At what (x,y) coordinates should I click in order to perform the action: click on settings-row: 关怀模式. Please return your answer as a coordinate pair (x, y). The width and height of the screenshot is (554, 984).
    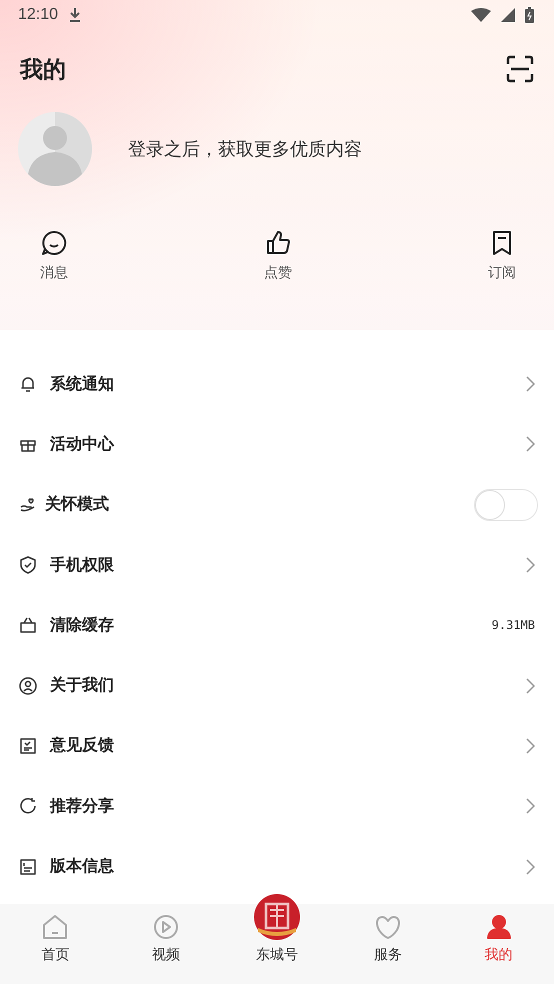
    Looking at the image, I should click on (277, 504).